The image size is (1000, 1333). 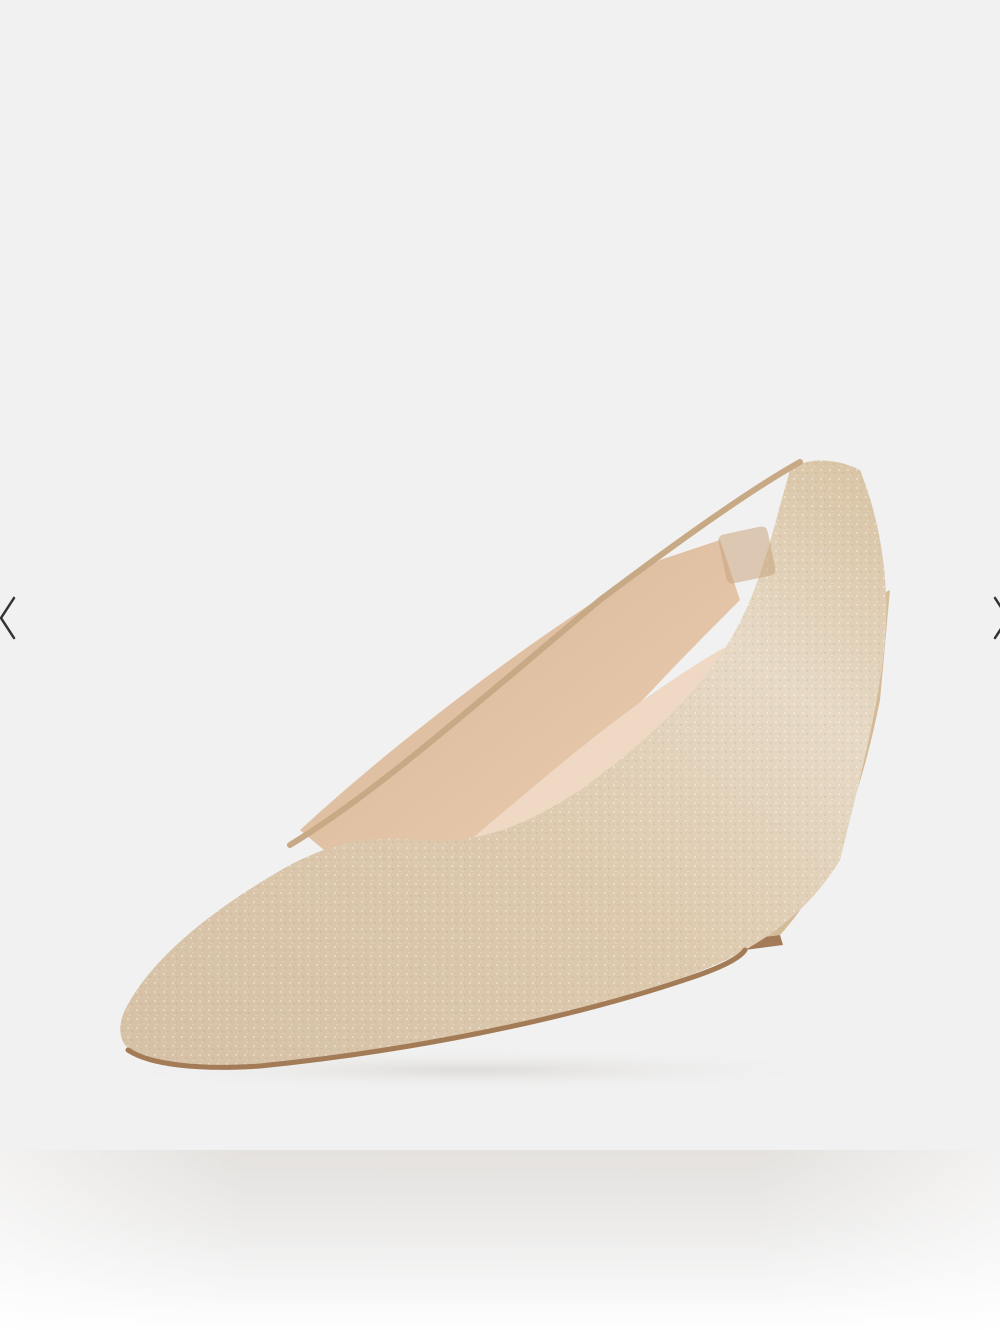 What do you see at coordinates (996, 618) in the screenshot?
I see `chevron-right-icon` at bounding box center [996, 618].